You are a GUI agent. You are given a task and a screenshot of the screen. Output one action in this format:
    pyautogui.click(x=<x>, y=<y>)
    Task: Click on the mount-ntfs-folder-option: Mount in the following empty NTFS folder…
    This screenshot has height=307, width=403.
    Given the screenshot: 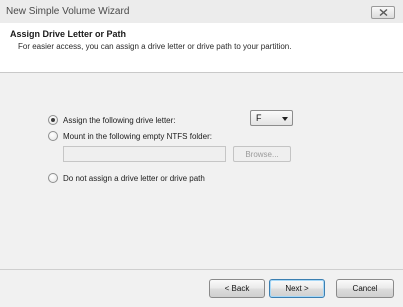 What is the action you would take?
    pyautogui.click(x=130, y=136)
    